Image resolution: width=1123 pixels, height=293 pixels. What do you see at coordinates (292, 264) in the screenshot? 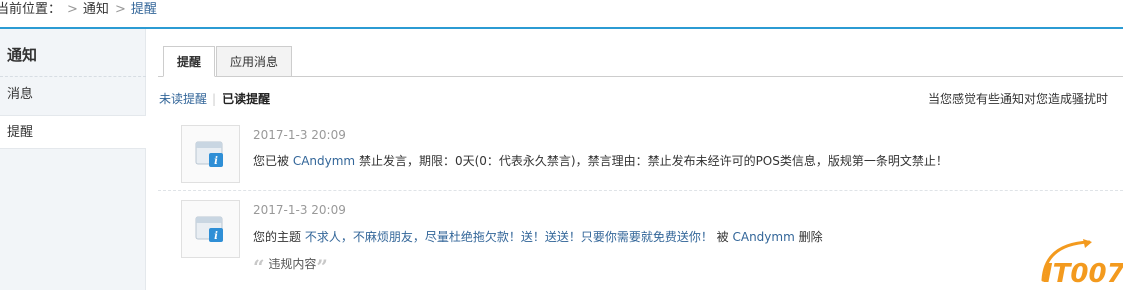
I see `quote-text: 违规内容` at bounding box center [292, 264].